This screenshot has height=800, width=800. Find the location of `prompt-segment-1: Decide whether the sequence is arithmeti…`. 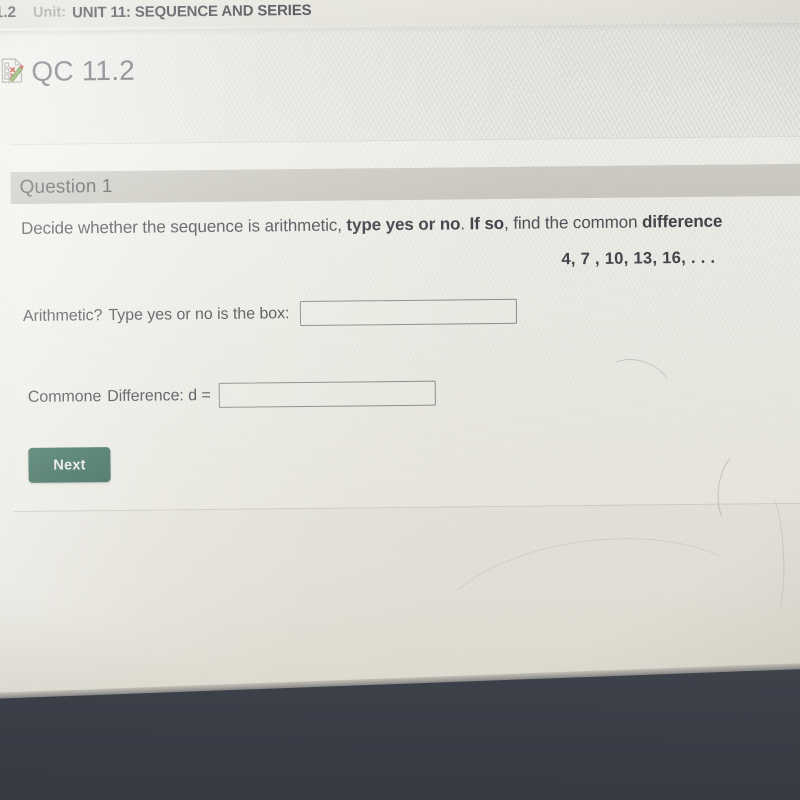

prompt-segment-1: Decide whether the sequence is arithmeti… is located at coordinates (183, 226).